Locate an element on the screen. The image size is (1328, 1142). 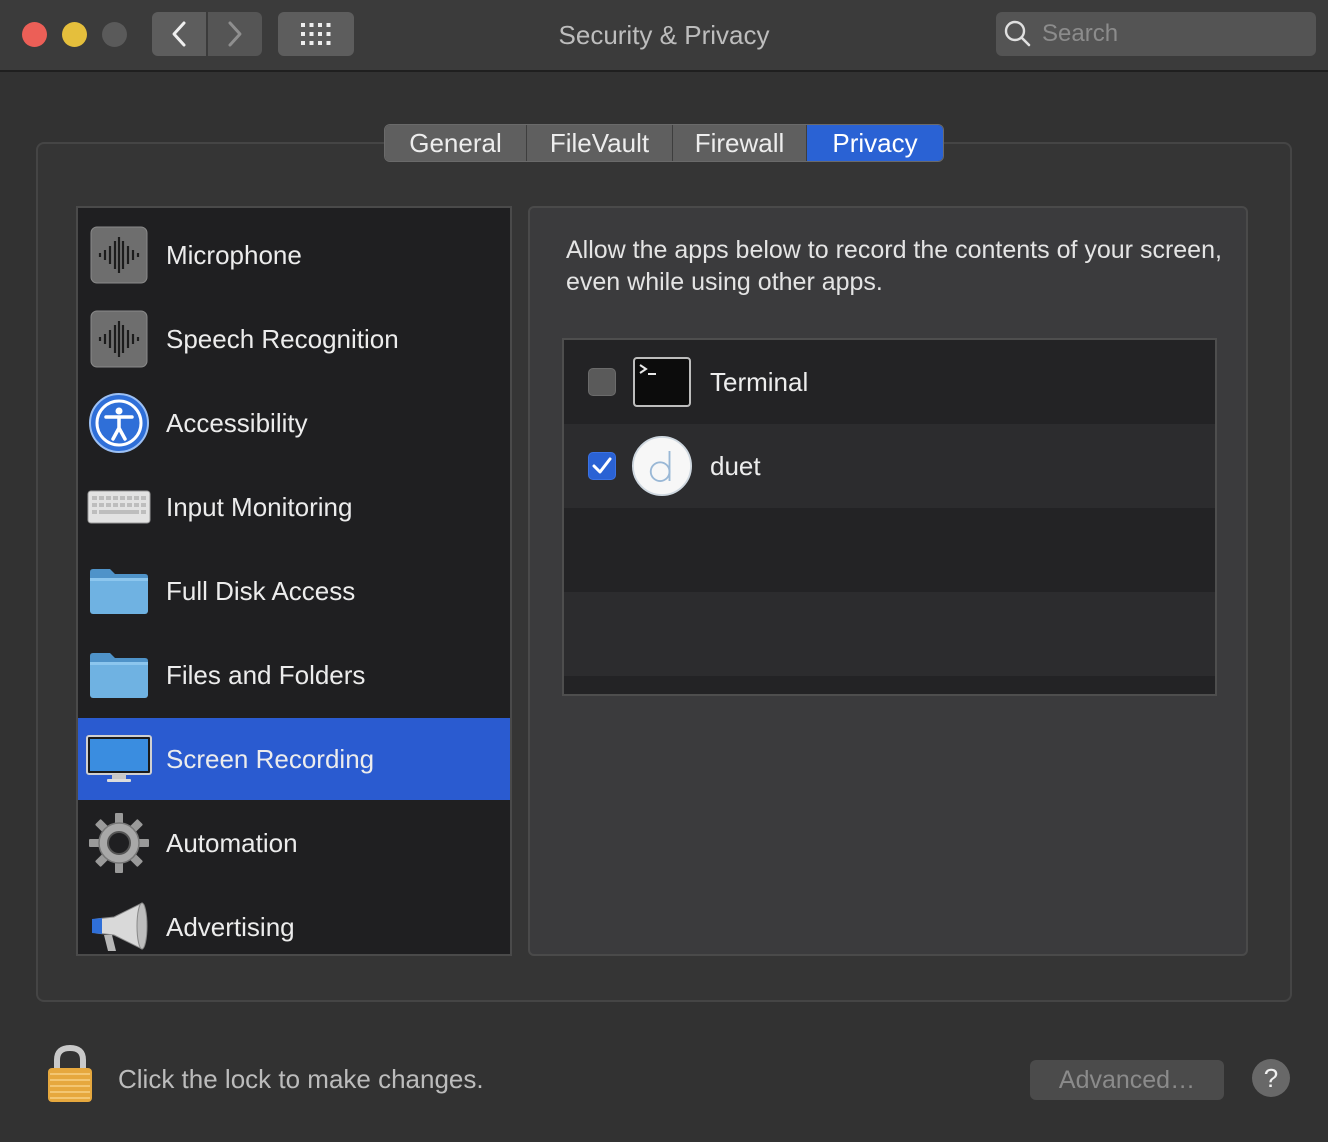
accessibility-icon is located at coordinates (119, 423).